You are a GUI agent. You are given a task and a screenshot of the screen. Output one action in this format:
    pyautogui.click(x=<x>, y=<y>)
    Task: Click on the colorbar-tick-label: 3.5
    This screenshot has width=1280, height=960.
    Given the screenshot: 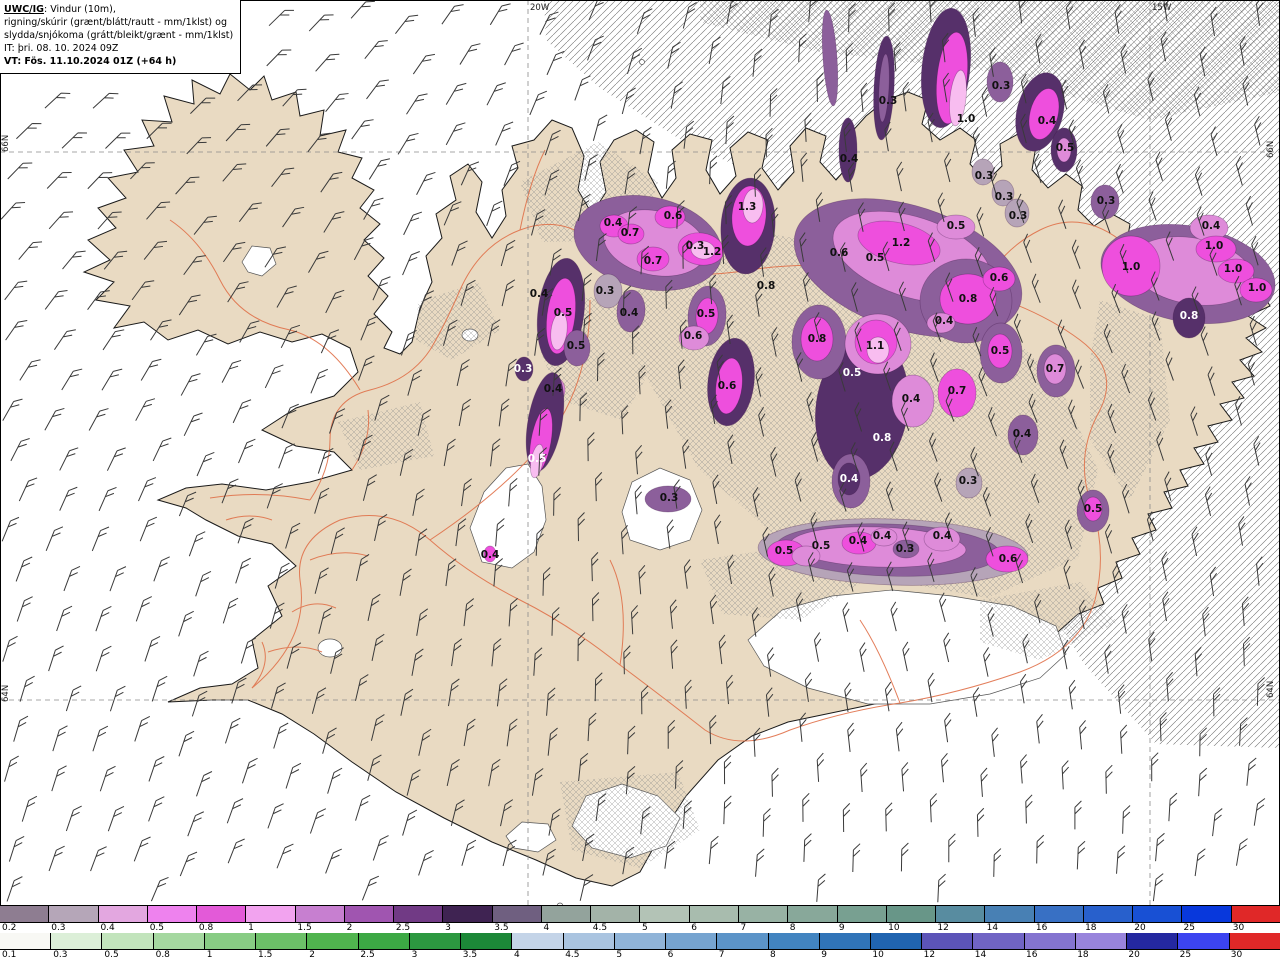 What is the action you would take?
    pyautogui.click(x=501, y=928)
    